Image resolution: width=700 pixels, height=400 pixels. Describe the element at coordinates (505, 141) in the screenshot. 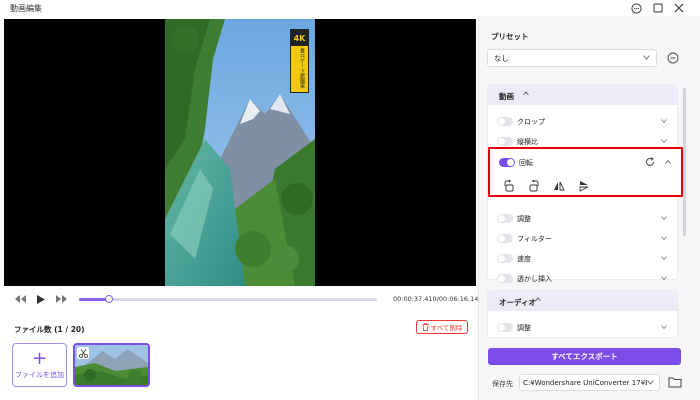

I see `aspect-ratio-toggle` at that location.